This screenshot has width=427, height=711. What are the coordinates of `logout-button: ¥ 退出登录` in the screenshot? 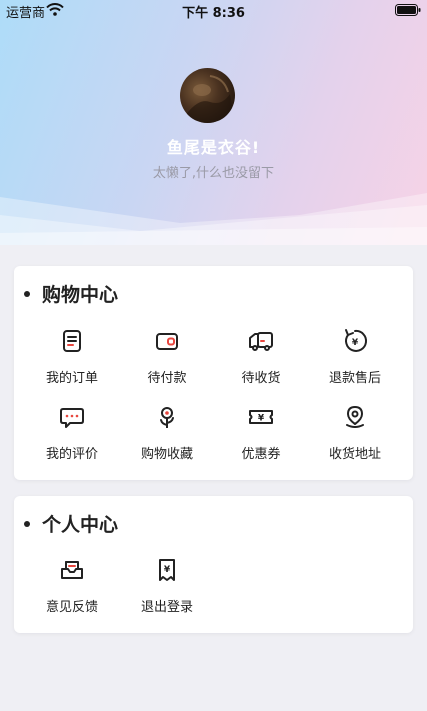 It's located at (167, 585).